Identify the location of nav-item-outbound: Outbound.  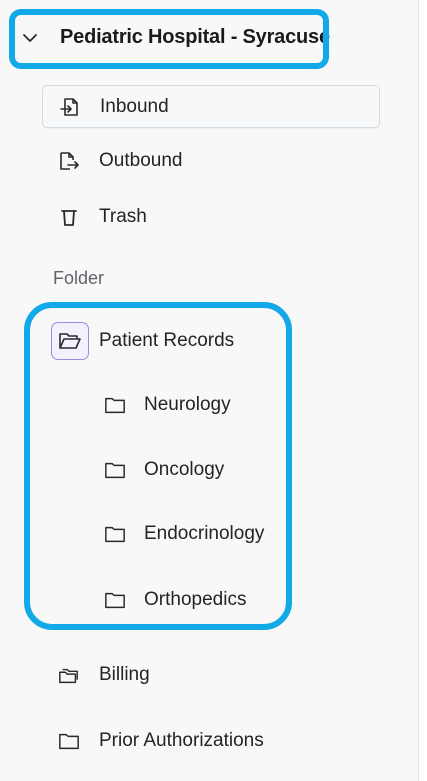
(120, 161).